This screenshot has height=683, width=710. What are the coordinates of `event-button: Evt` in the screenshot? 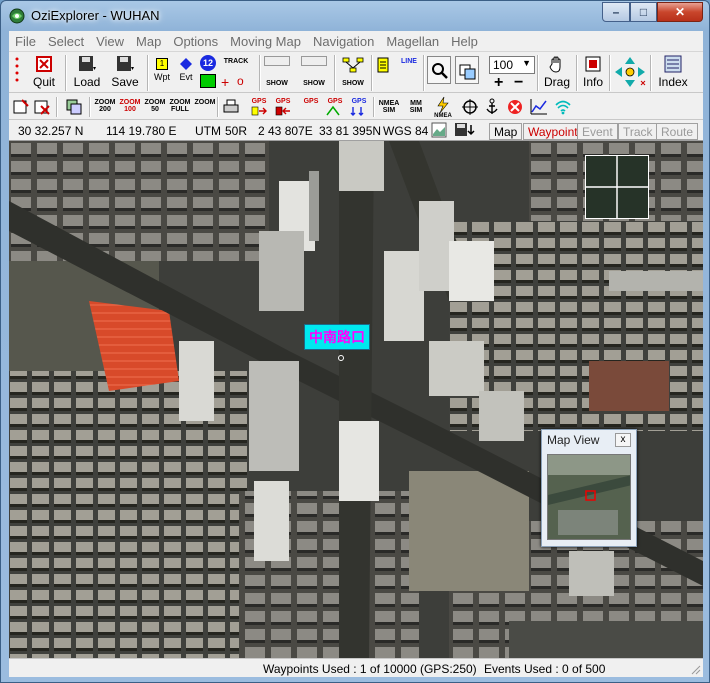 It's located at (186, 67).